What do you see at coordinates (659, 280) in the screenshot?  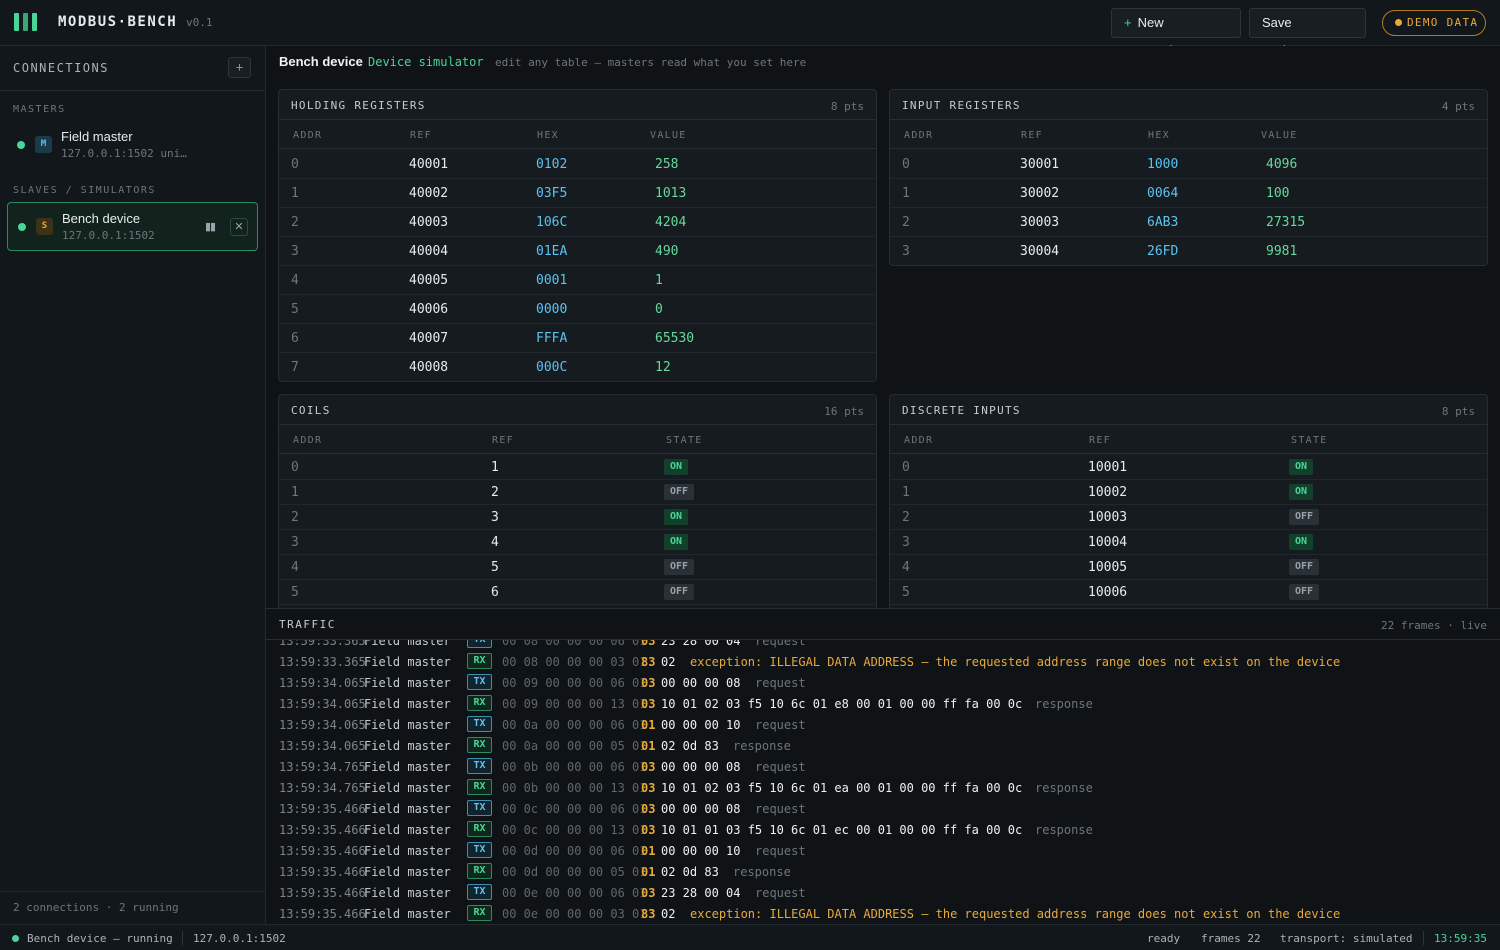 I see `cell-value: 1` at bounding box center [659, 280].